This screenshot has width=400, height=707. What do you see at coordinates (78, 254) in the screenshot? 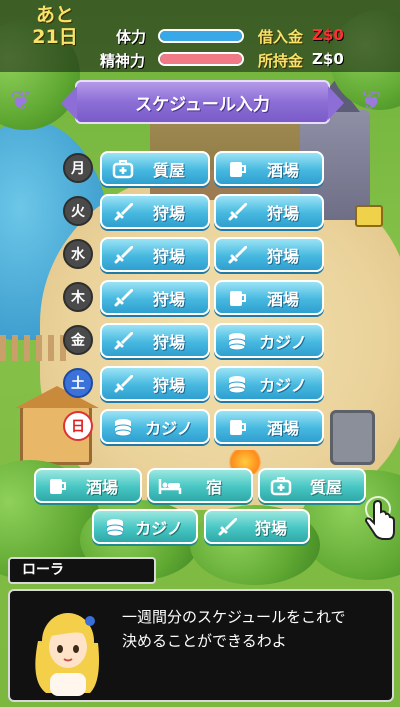
I see `day-label: 水` at bounding box center [78, 254].